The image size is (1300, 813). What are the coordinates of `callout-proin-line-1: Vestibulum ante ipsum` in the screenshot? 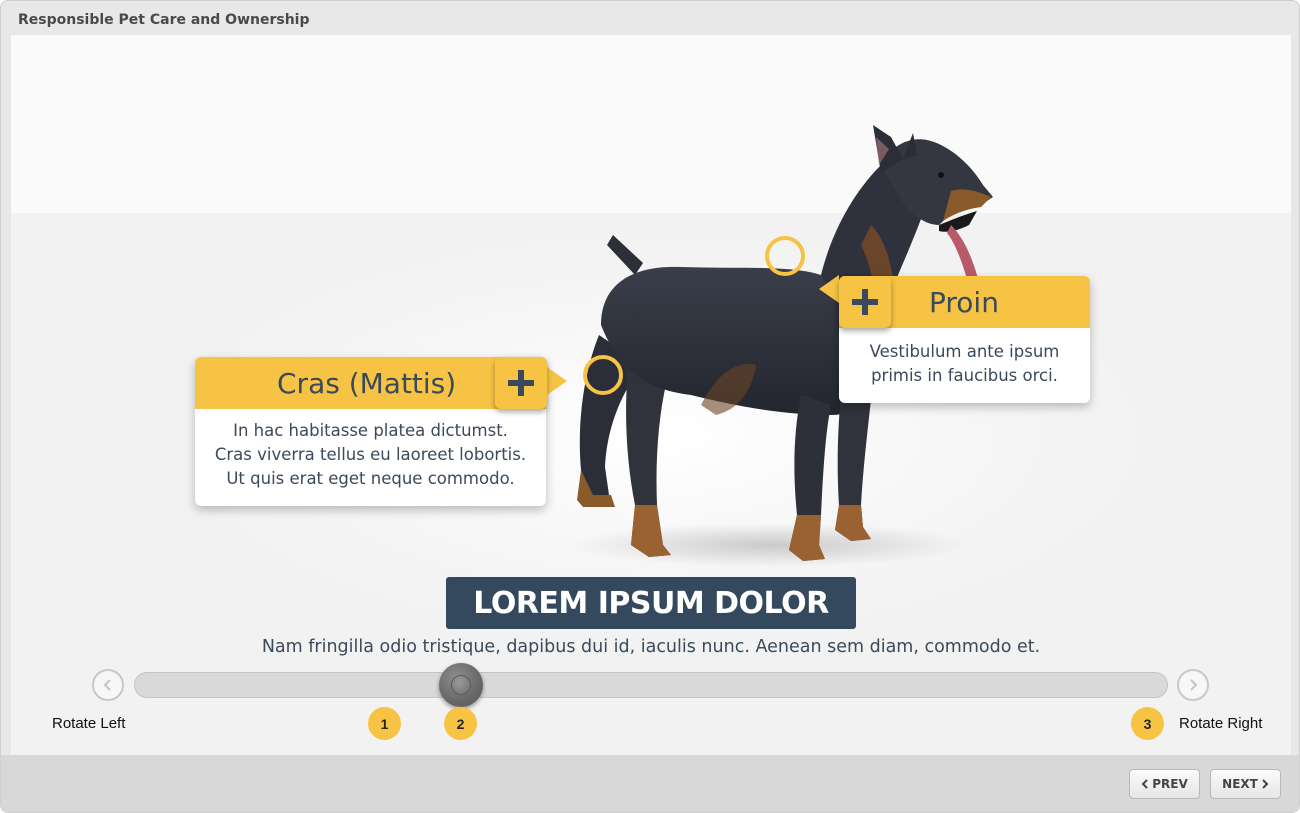 It's located at (964, 351).